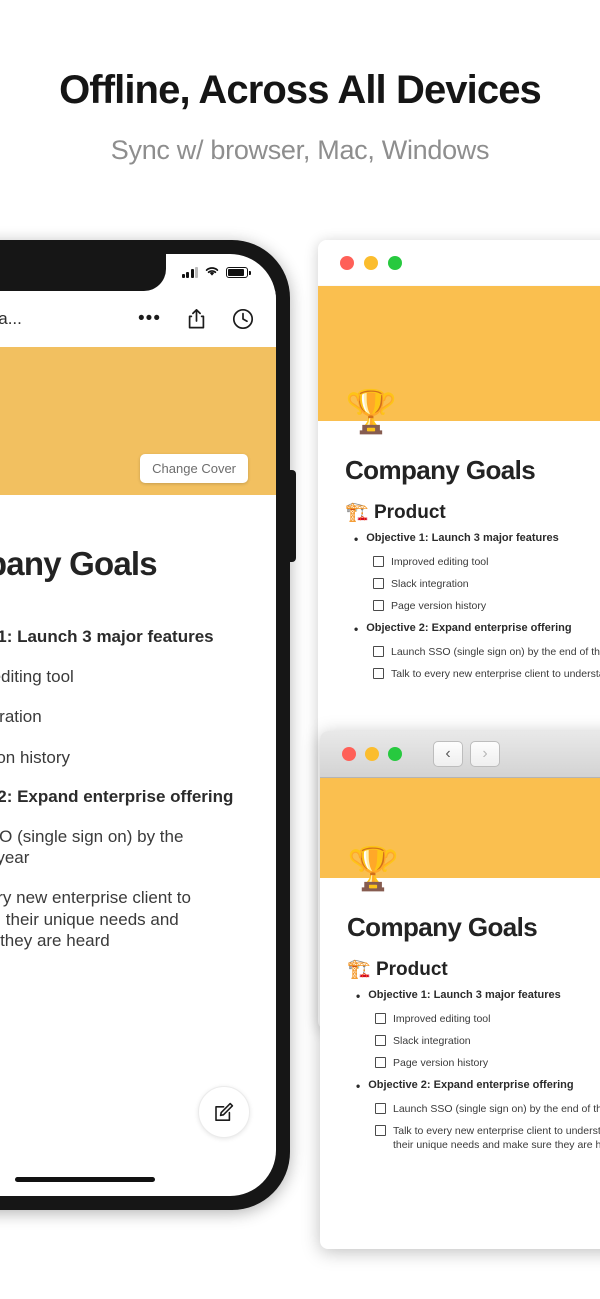  I want to click on browser-section-heading: 🏗️ Product, so click(473, 969).